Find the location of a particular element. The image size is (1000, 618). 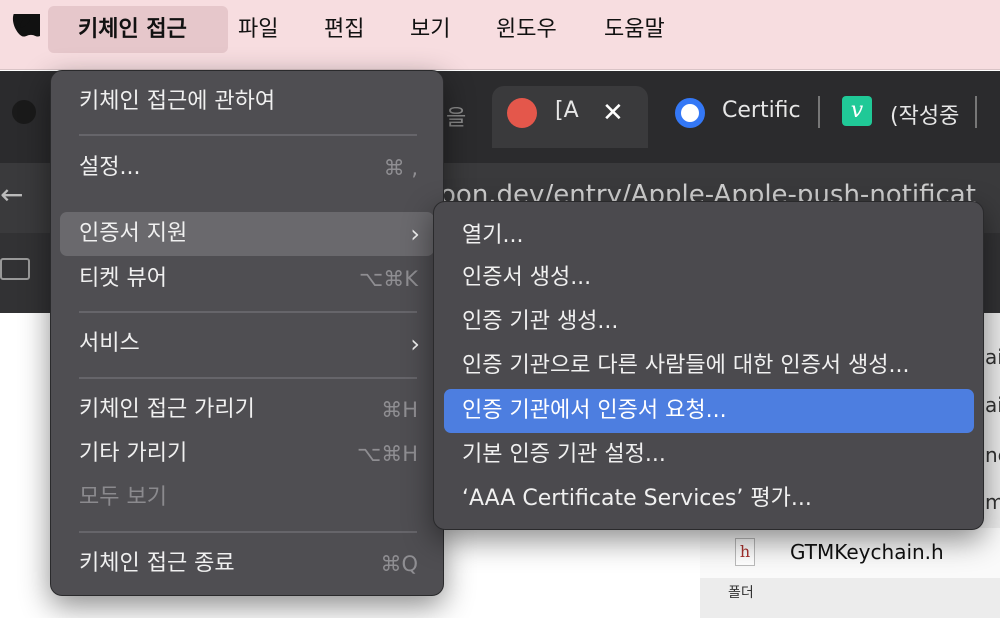

menu-item-label: 키체인 접근에 관하여 is located at coordinates (177, 101).